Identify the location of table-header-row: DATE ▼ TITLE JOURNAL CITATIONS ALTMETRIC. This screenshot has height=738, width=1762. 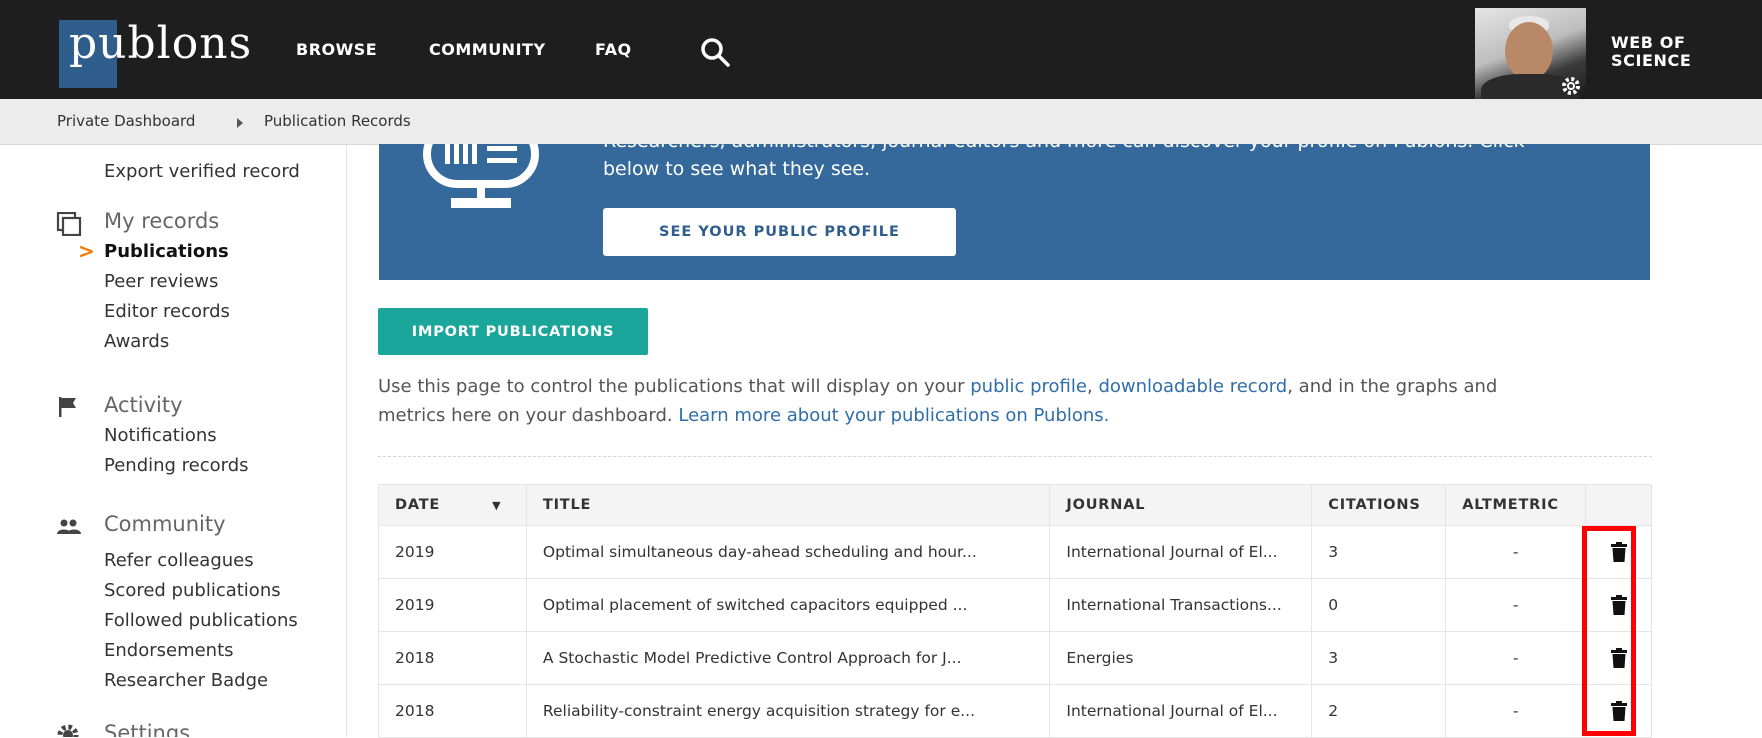
(1015, 505).